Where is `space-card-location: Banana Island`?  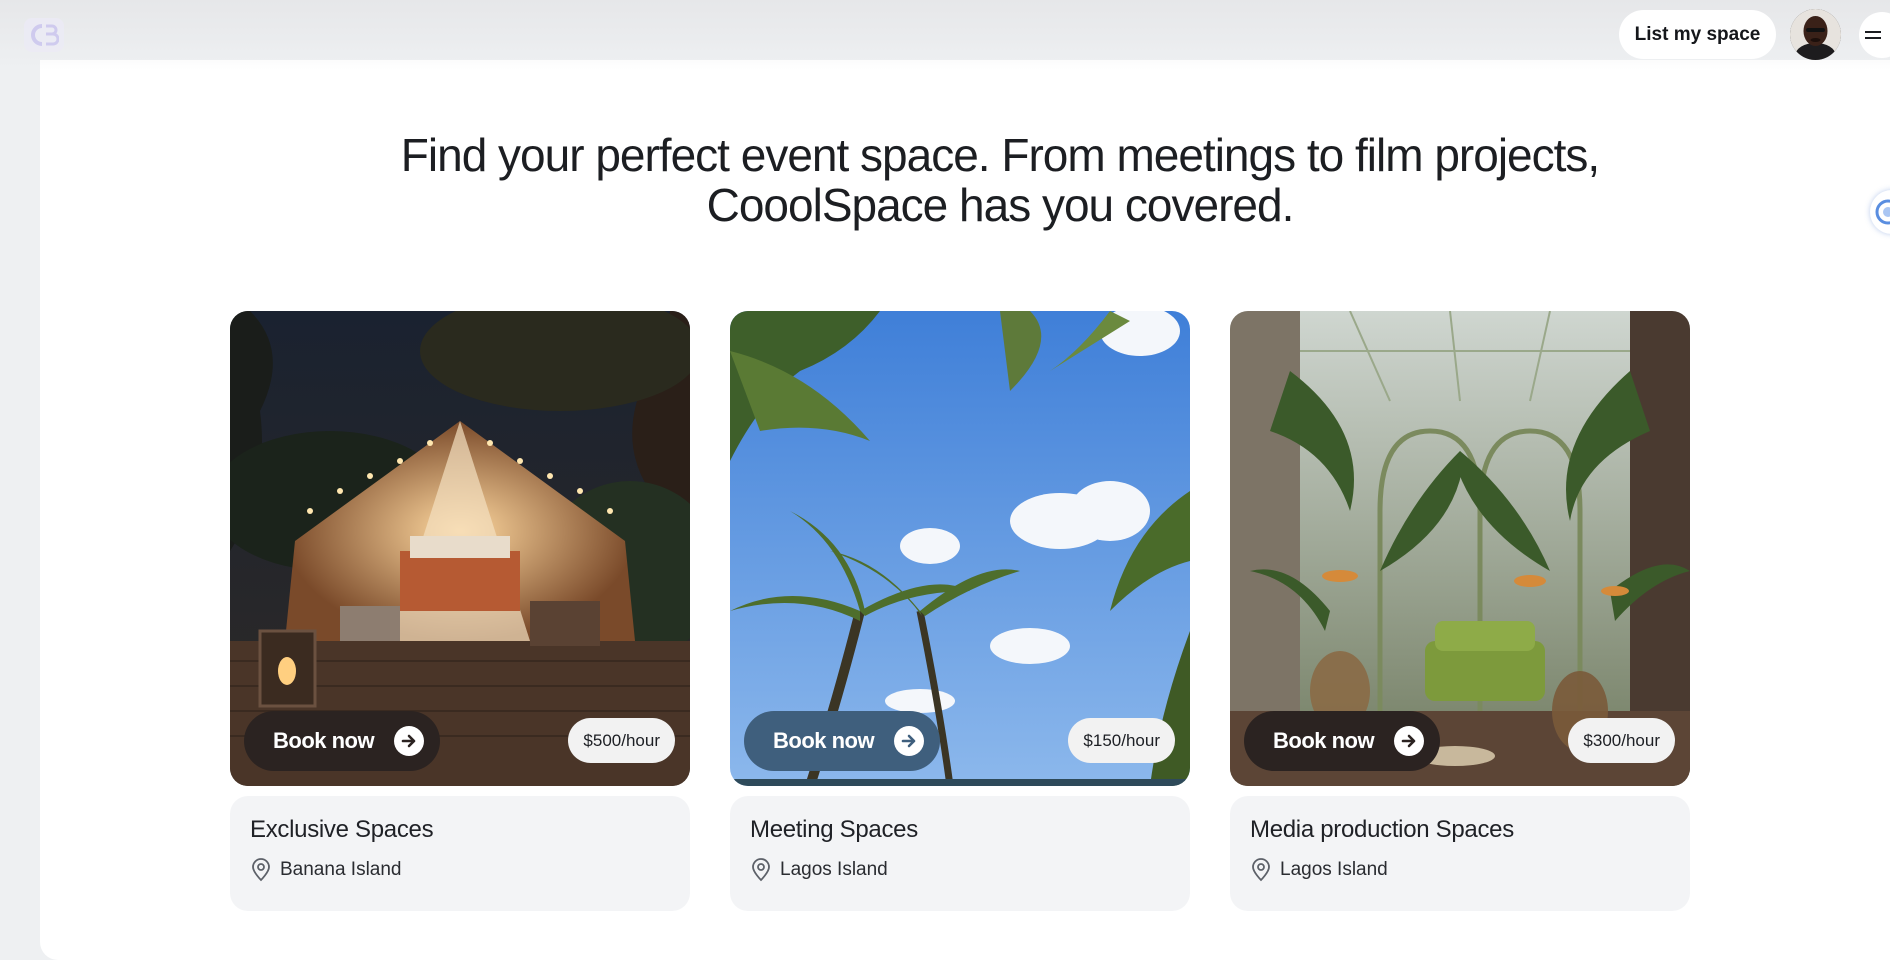
space-card-location: Banana Island is located at coordinates (460, 870).